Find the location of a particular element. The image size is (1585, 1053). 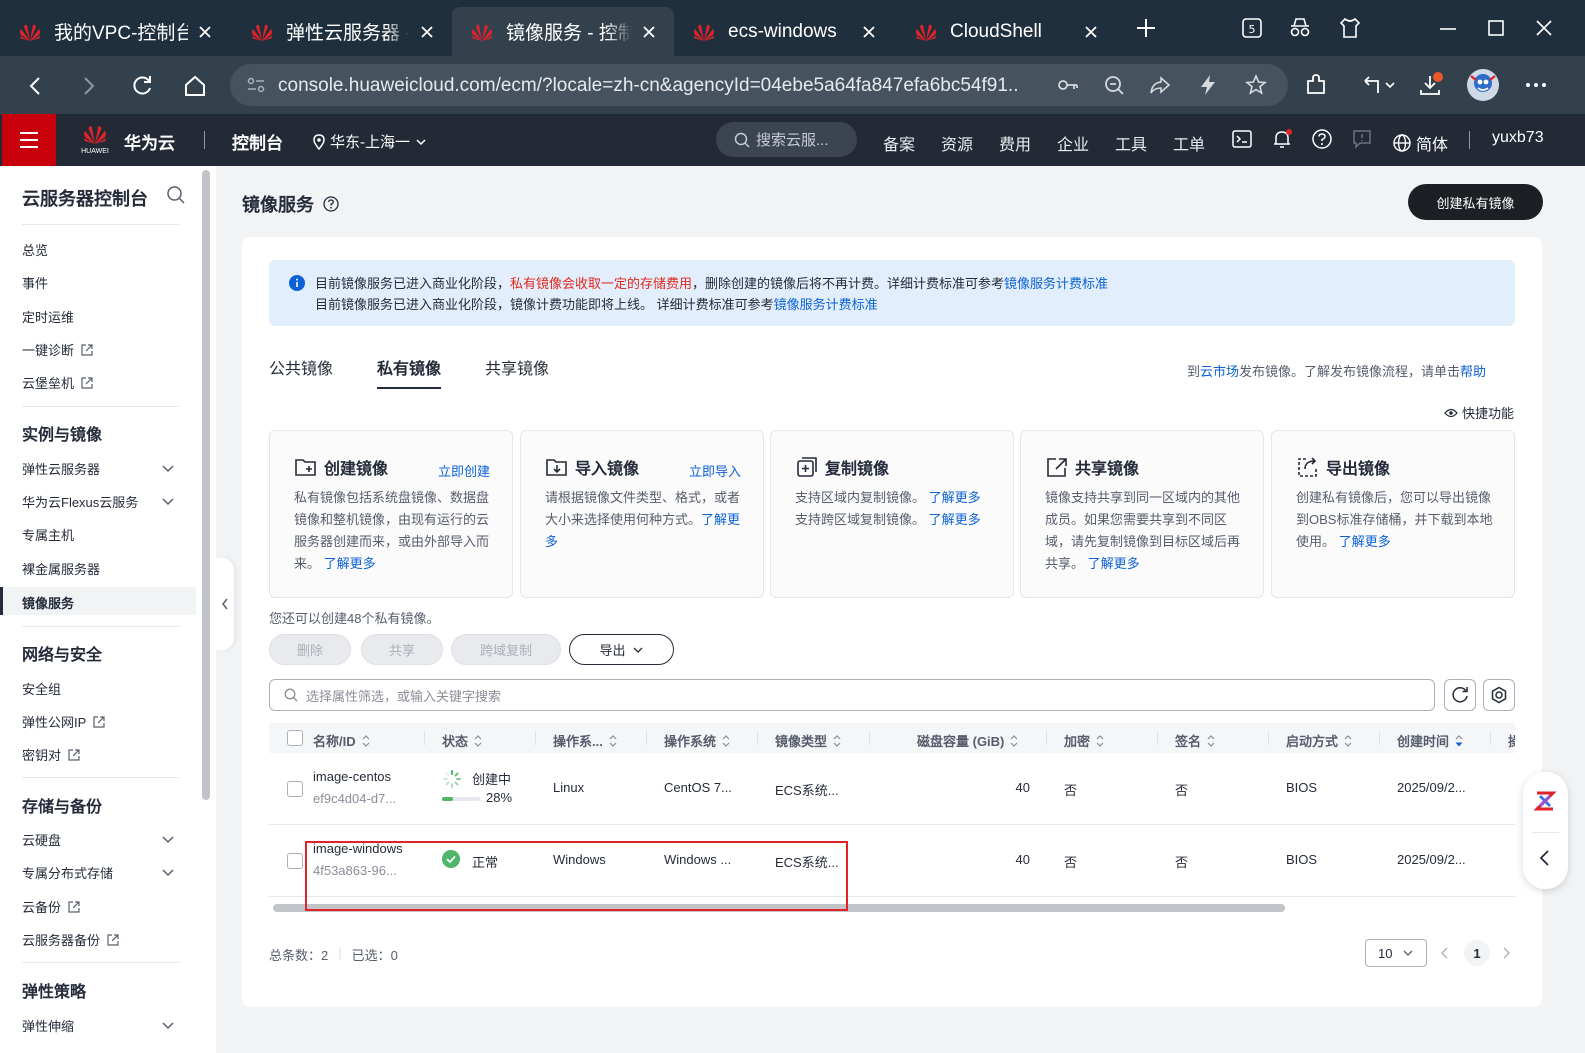

help-link: 帮助 is located at coordinates (1473, 371).